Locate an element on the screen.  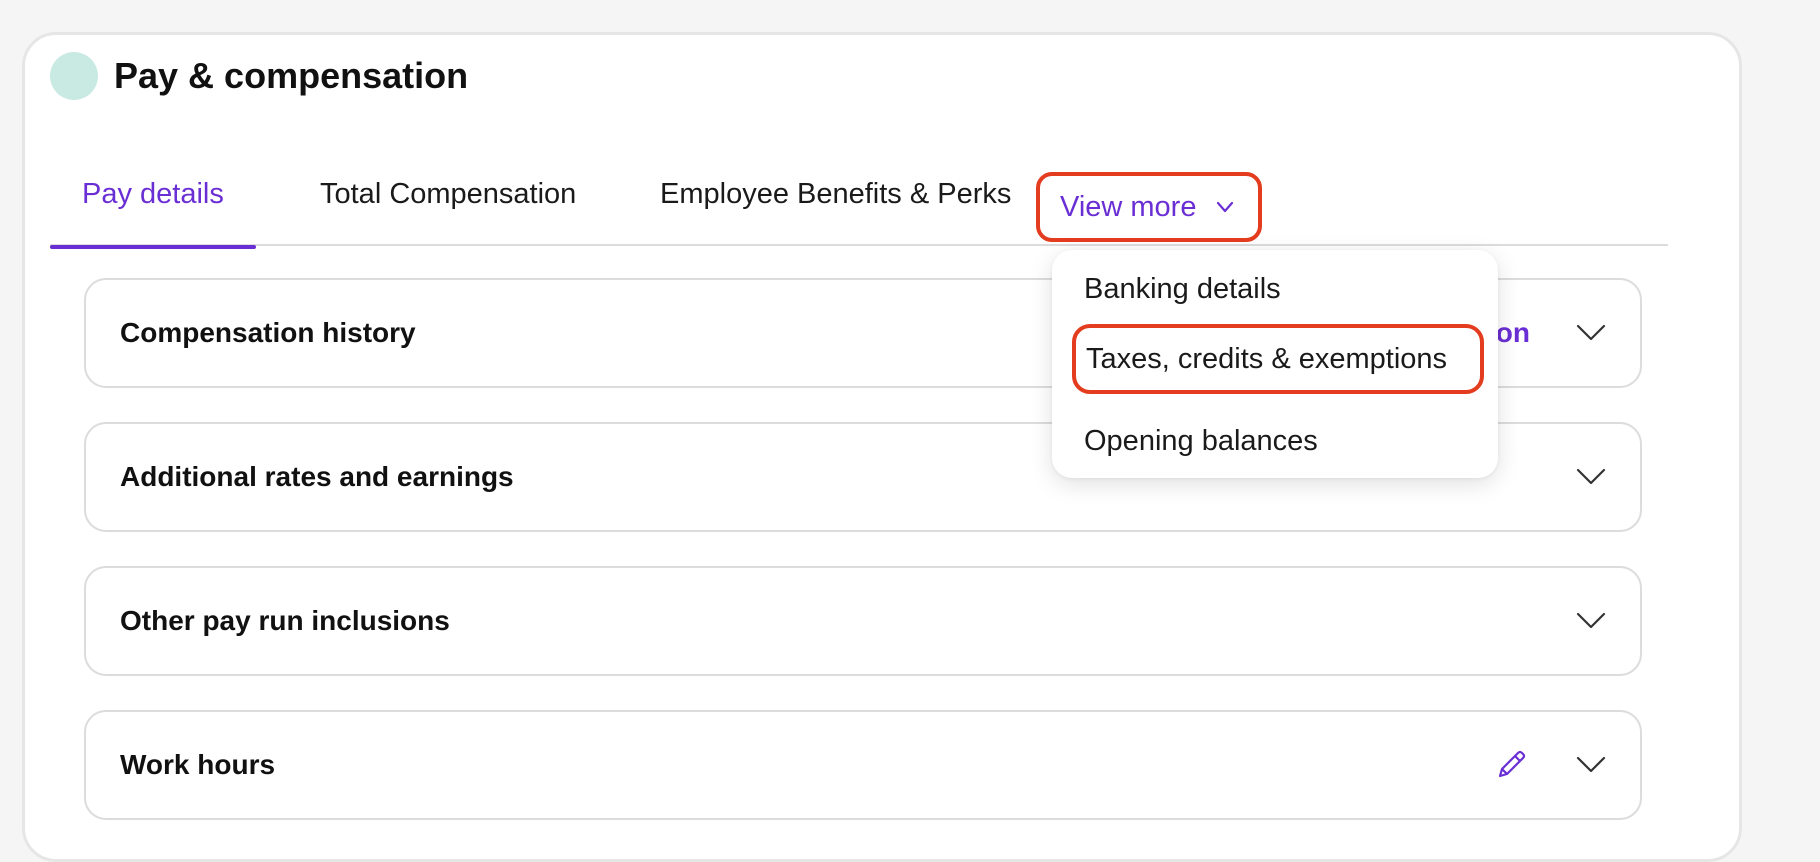
view-more-button: View more is located at coordinates (1149, 207).